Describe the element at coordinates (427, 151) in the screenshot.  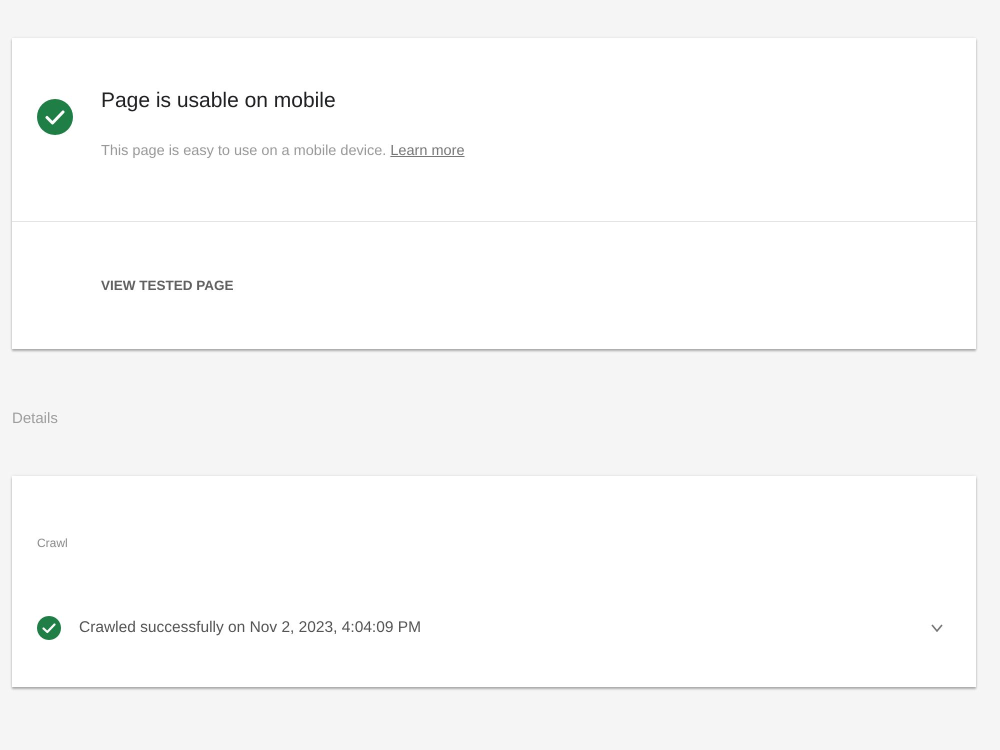
I see `learn-more-link: Learn more` at that location.